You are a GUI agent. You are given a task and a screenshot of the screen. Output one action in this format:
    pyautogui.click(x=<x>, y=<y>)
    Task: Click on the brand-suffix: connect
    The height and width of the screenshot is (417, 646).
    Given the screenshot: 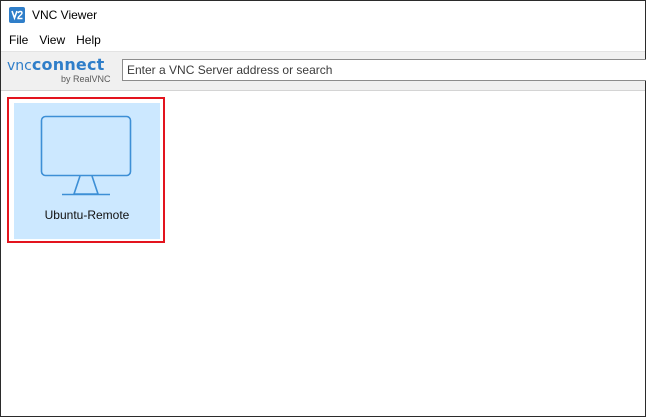 What is the action you would take?
    pyautogui.click(x=68, y=64)
    